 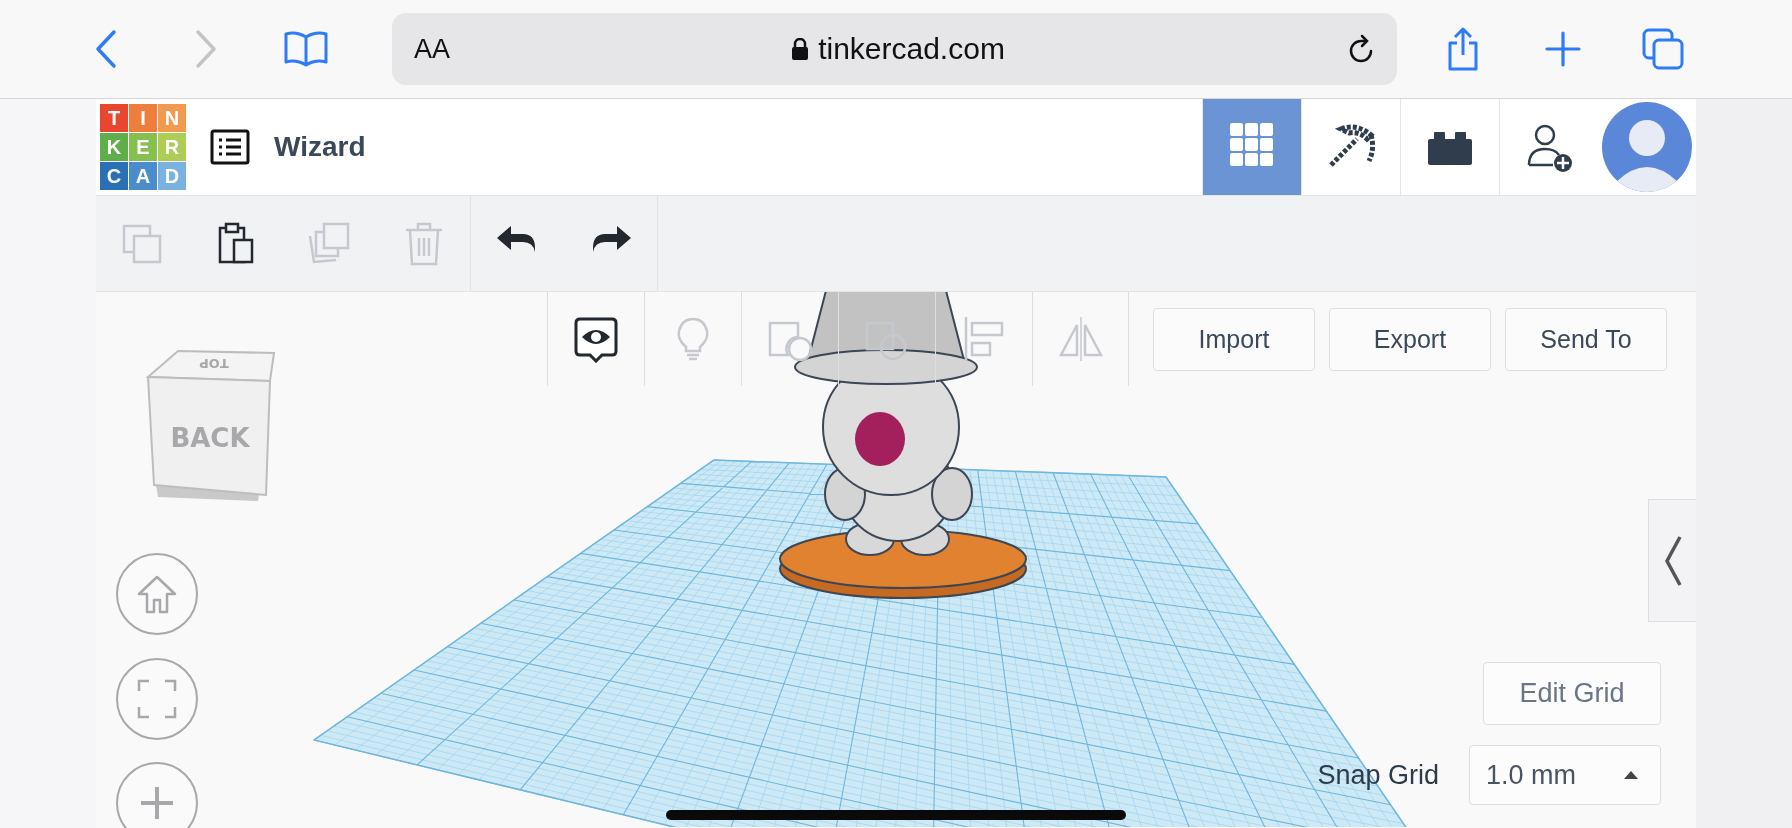 What do you see at coordinates (230, 147) in the screenshot?
I see `list-icon` at bounding box center [230, 147].